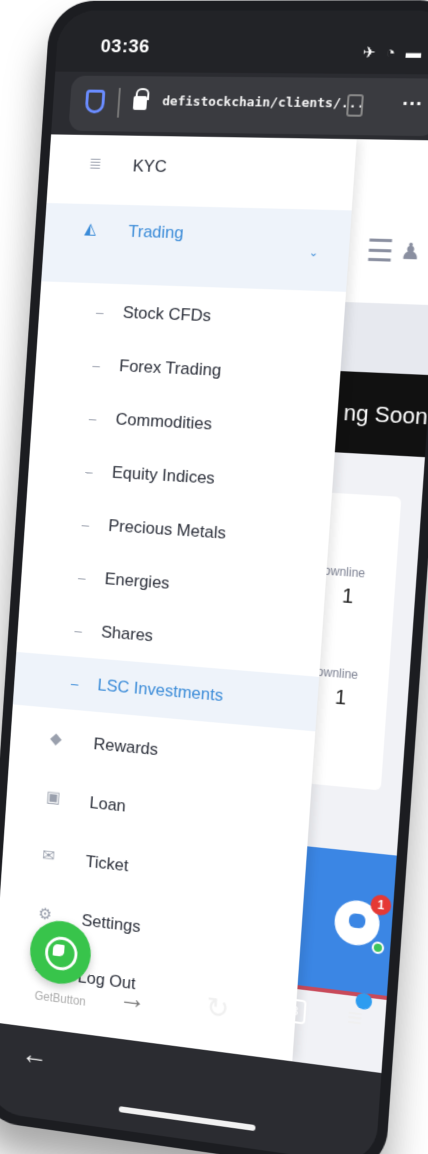 This screenshot has height=1154, width=428. I want to click on lock-icon, so click(140, 103).